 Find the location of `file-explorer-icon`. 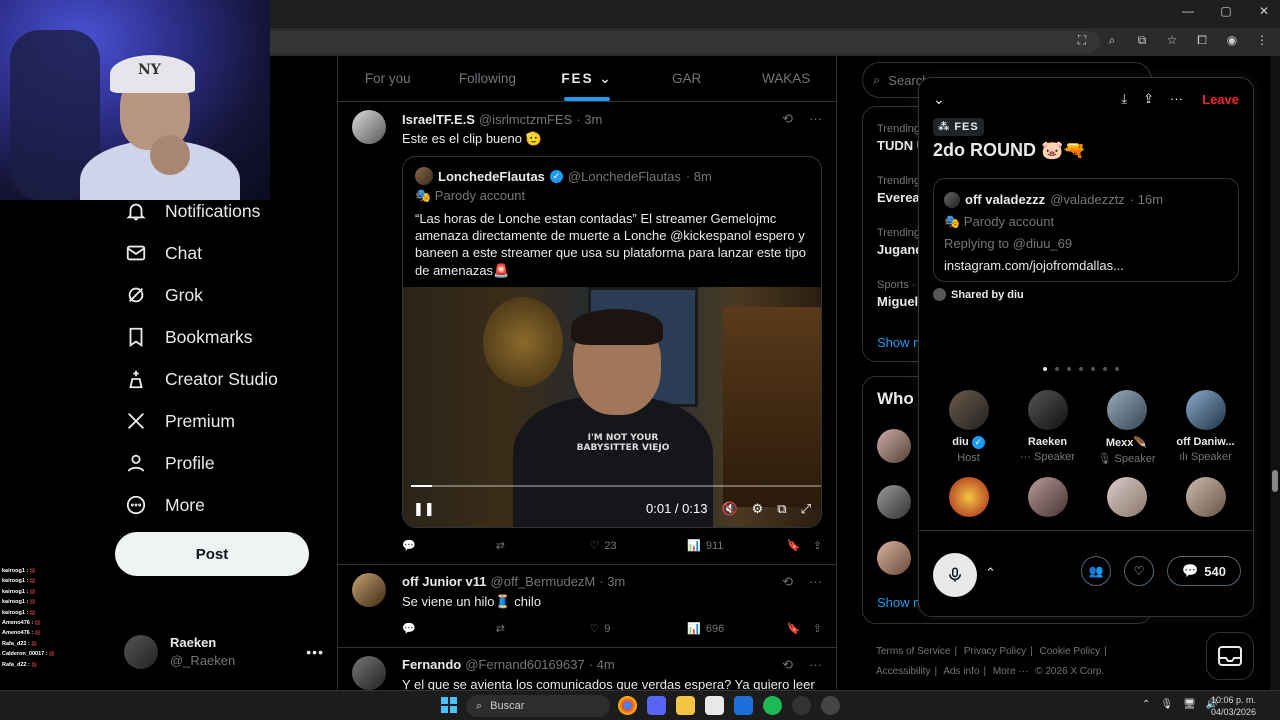

file-explorer-icon is located at coordinates (685, 705).